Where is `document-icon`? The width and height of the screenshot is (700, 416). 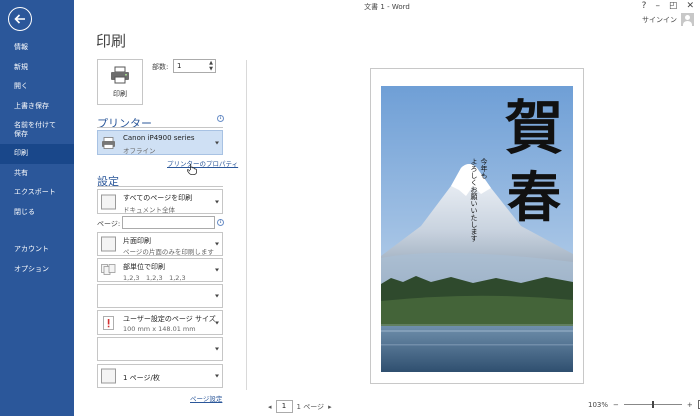 document-icon is located at coordinates (108, 201).